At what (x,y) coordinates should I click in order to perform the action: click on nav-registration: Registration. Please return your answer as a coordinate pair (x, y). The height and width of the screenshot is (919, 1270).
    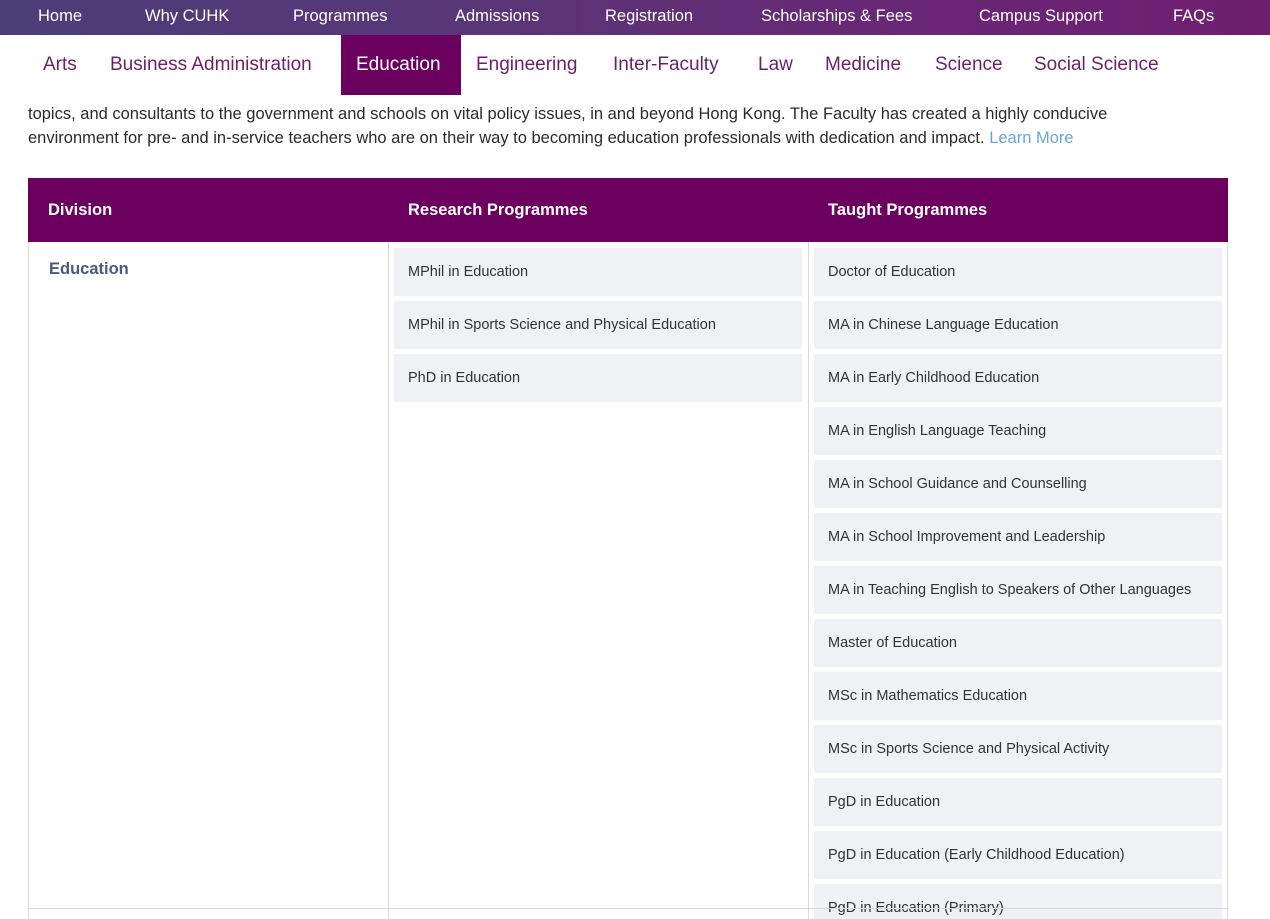
    Looking at the image, I should click on (649, 17).